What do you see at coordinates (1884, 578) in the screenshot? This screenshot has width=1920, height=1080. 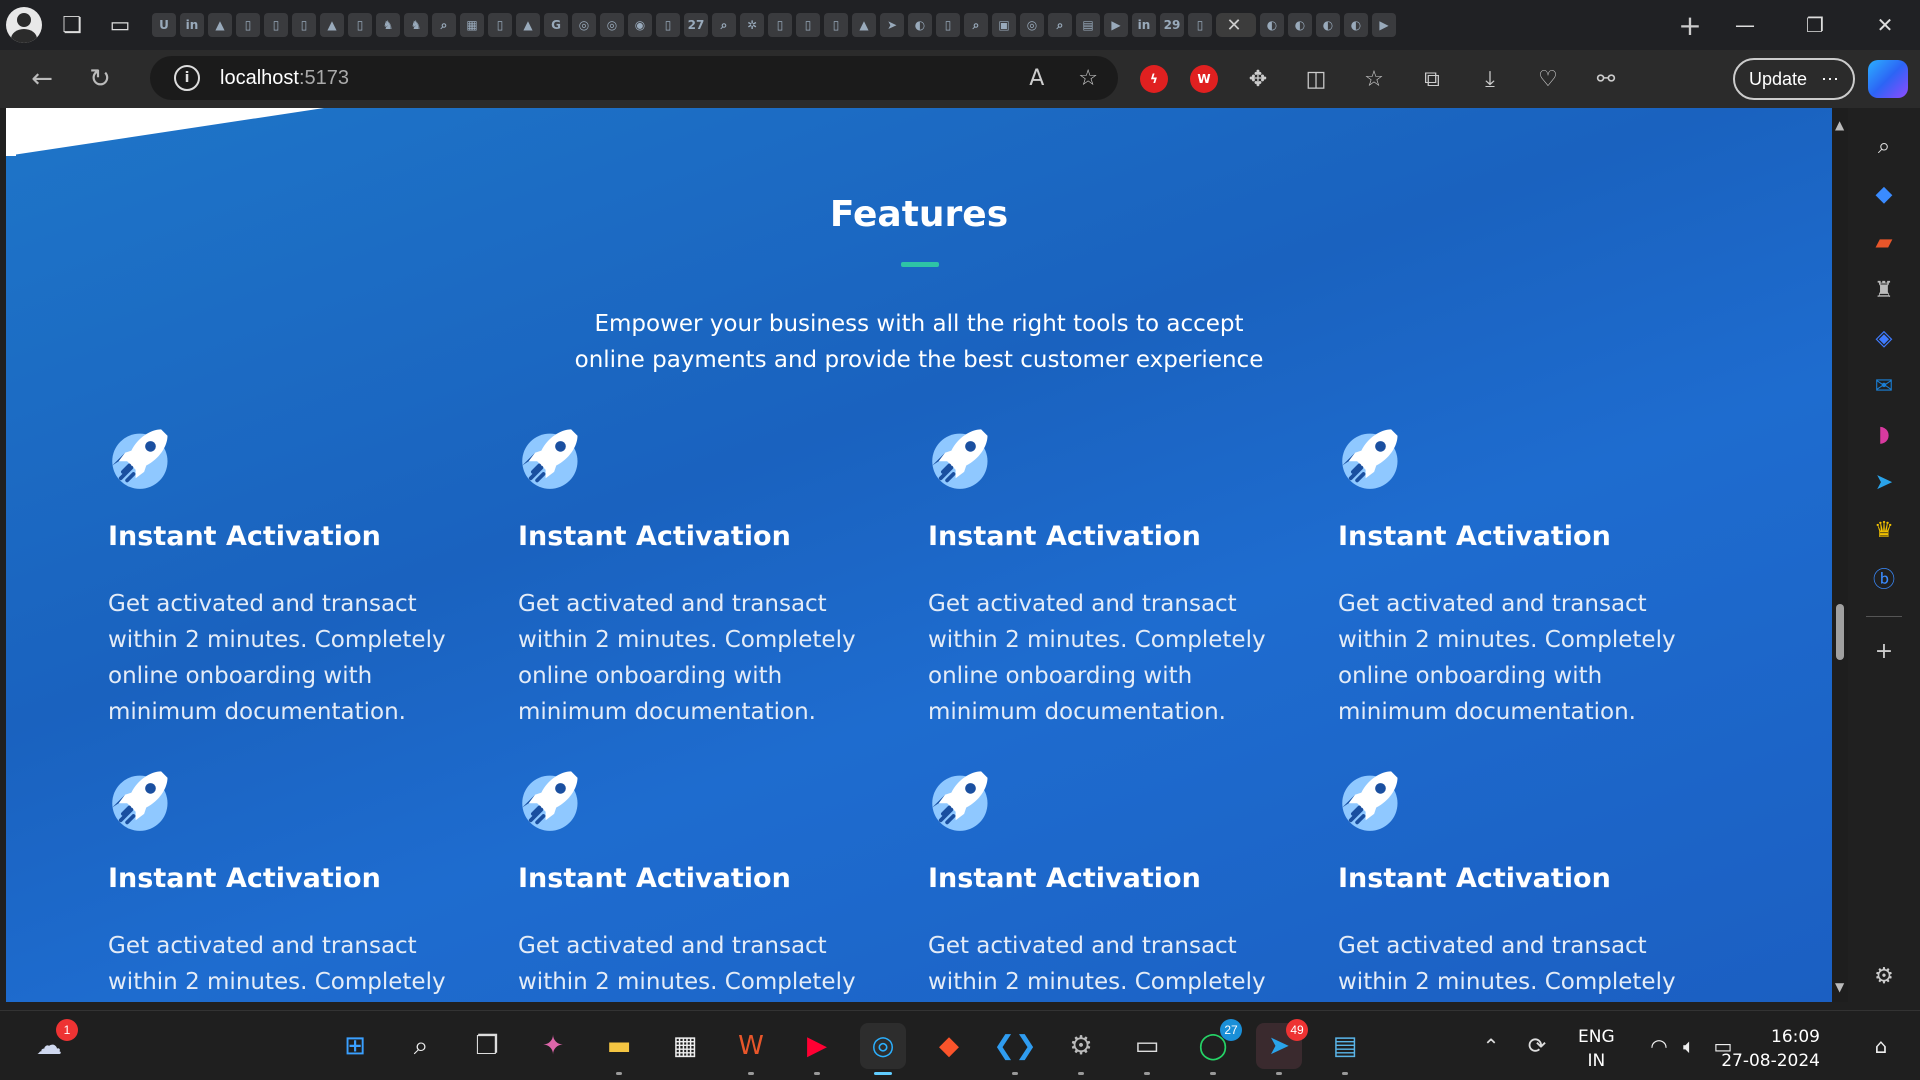 I see `bing-icon: ⓑ` at bounding box center [1884, 578].